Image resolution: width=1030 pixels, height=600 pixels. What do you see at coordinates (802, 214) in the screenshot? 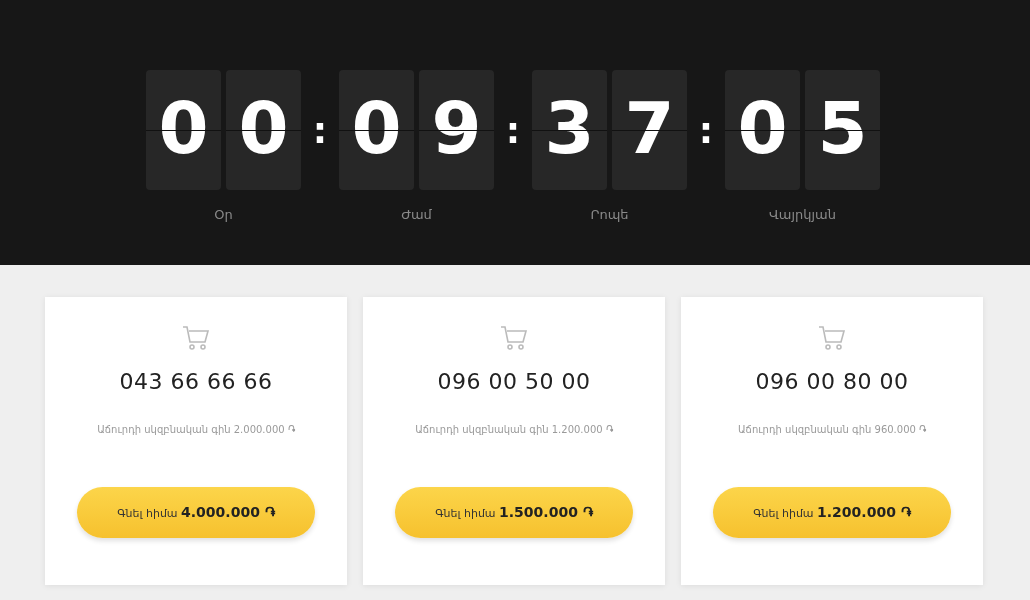
I see `time-unit-label: Վայրկյան` at bounding box center [802, 214].